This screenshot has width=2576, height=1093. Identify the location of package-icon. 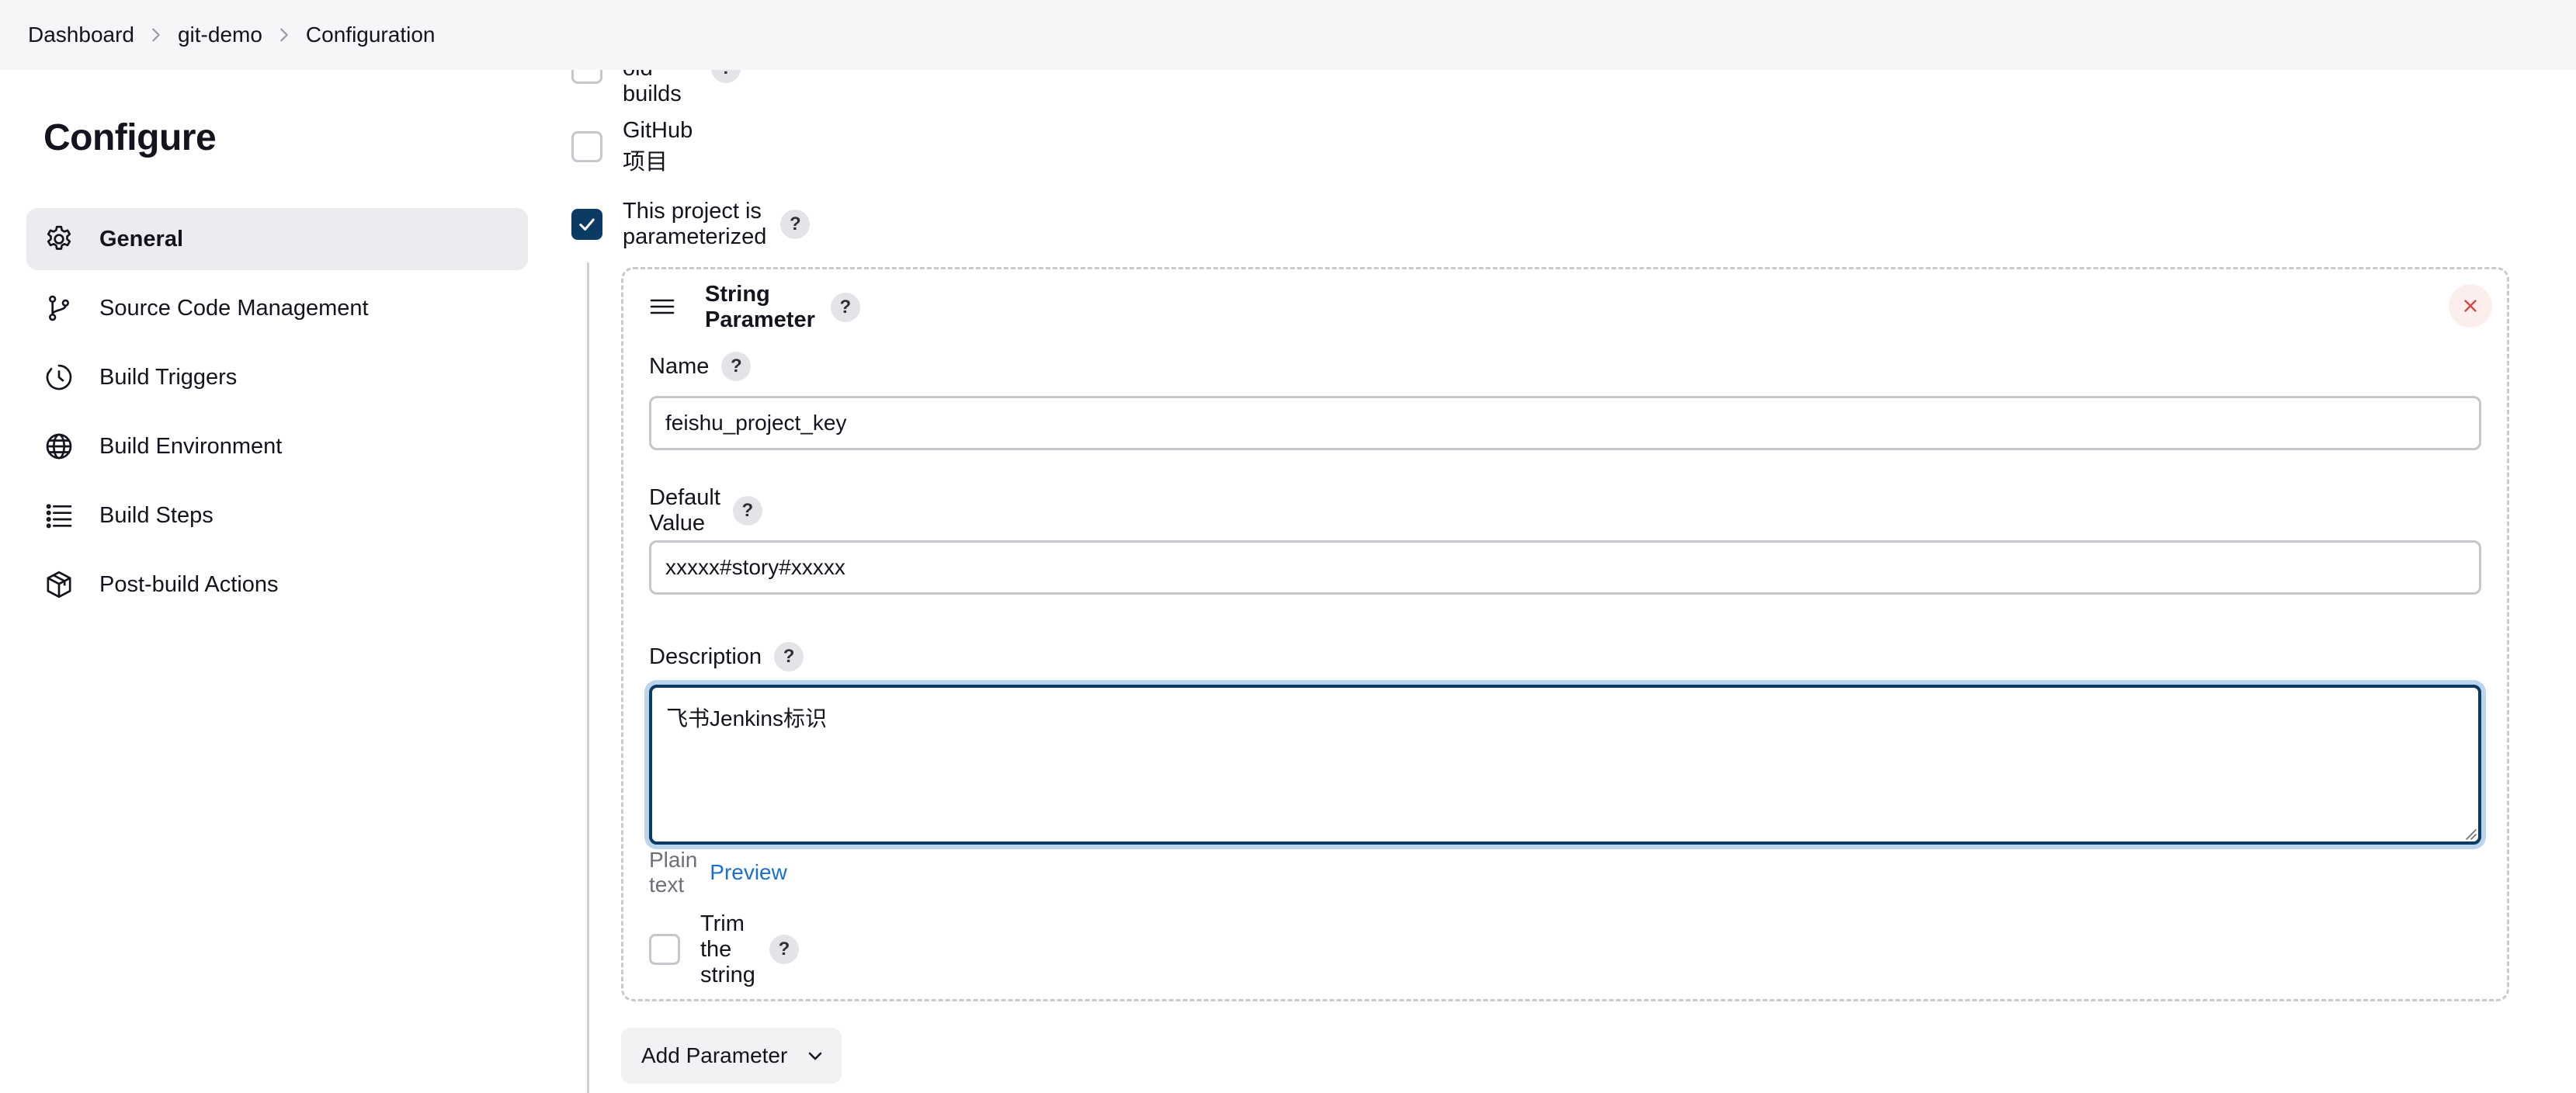
(59, 584).